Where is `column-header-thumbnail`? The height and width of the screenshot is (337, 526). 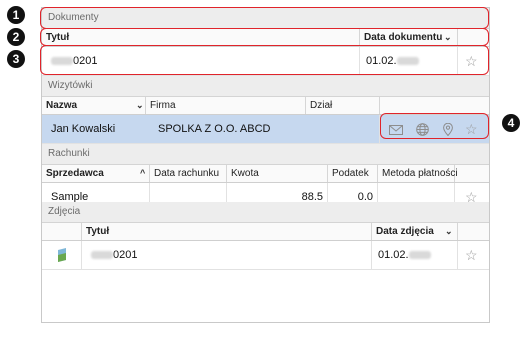 column-header-thumbnail is located at coordinates (62, 231).